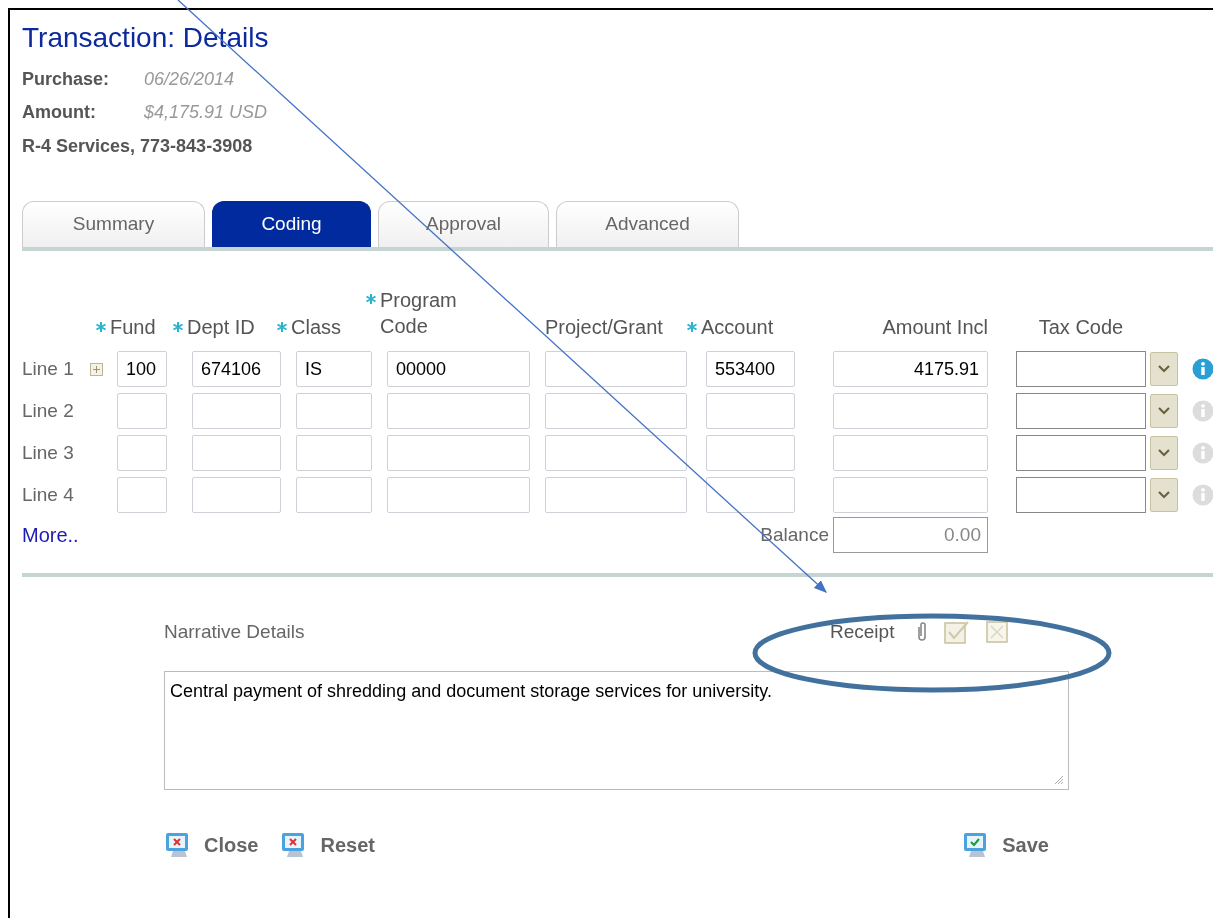 This screenshot has height=918, width=1213. What do you see at coordinates (236, 369) in the screenshot?
I see `input-field: 674106` at bounding box center [236, 369].